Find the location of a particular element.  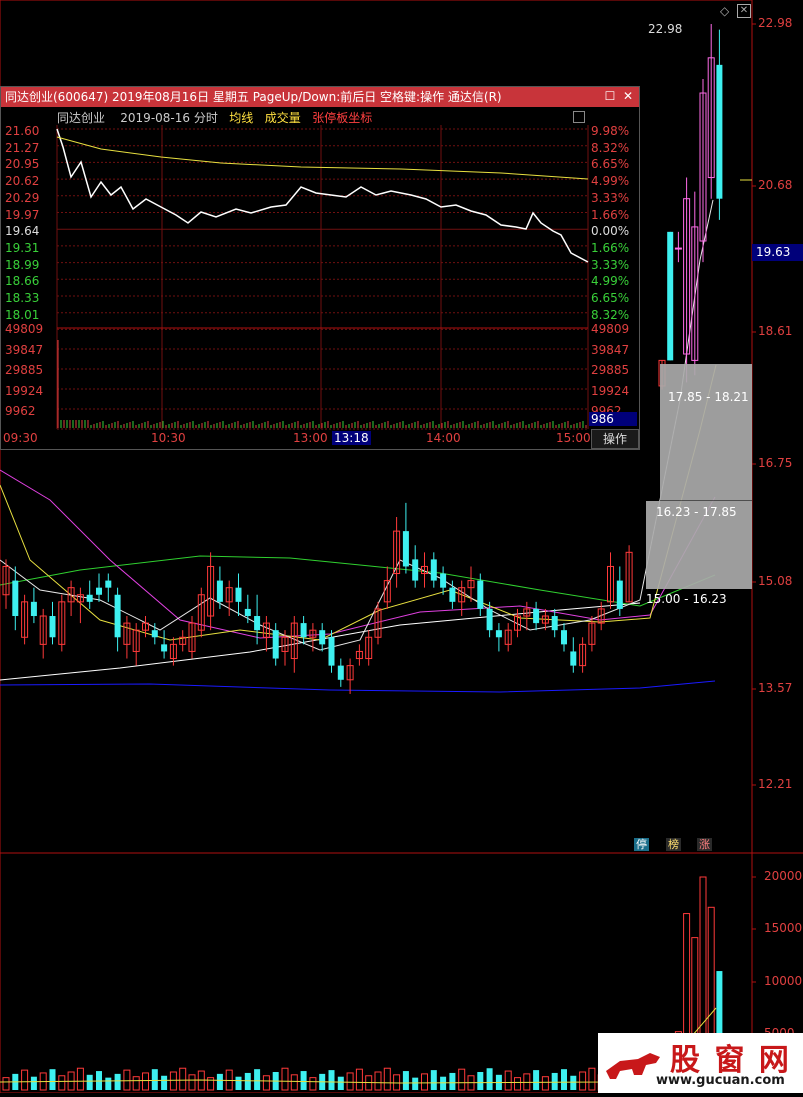

price-axis-label: 12.21 is located at coordinates (775, 784).